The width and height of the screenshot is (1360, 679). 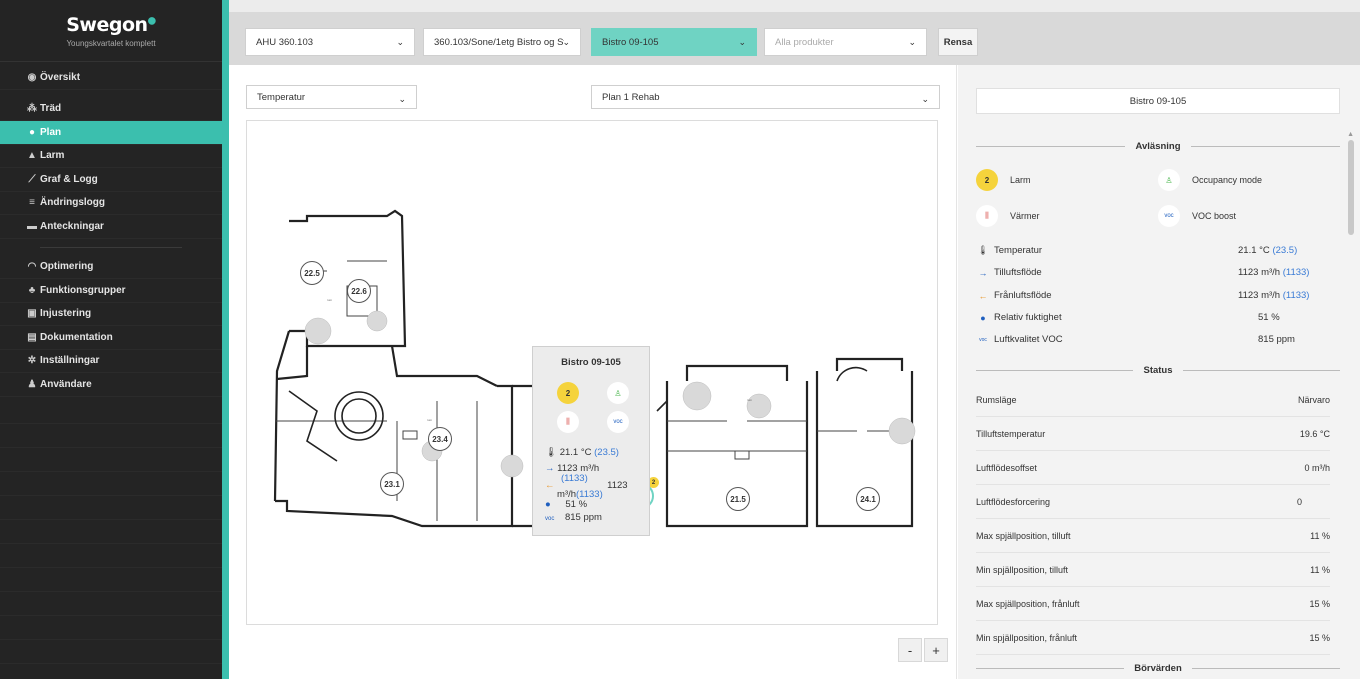 I want to click on nav-item-plan: ● Plan, so click(x=111, y=133).